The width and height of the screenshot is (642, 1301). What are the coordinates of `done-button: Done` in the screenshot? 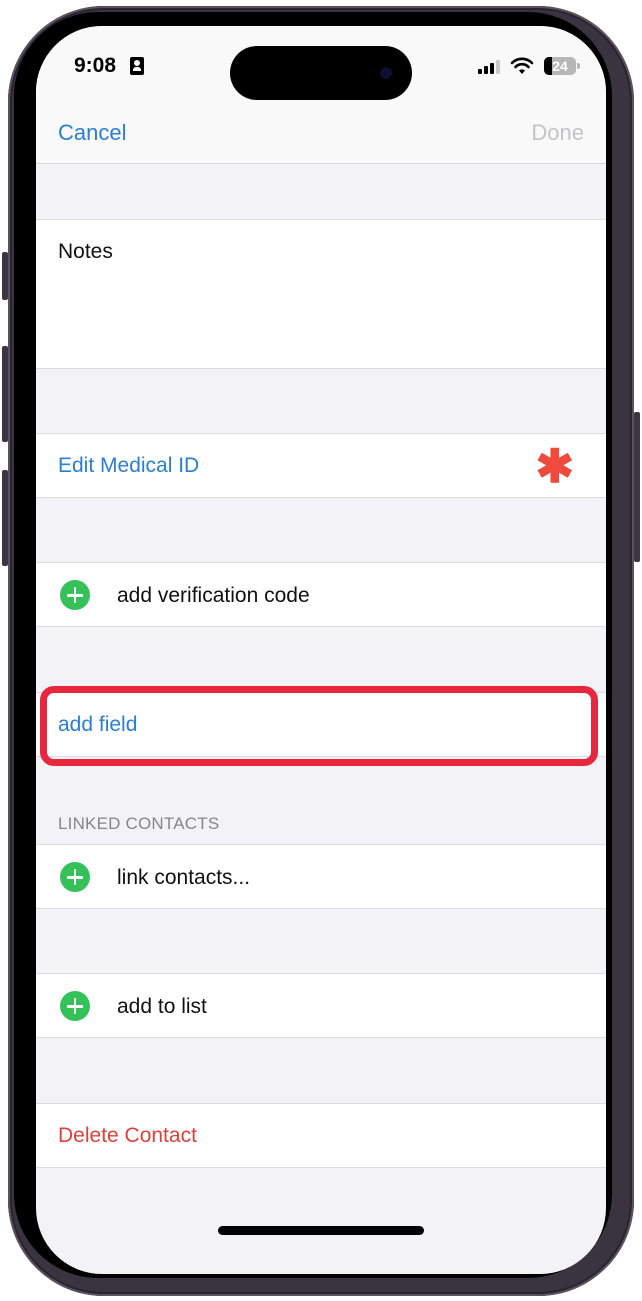 It's located at (557, 133).